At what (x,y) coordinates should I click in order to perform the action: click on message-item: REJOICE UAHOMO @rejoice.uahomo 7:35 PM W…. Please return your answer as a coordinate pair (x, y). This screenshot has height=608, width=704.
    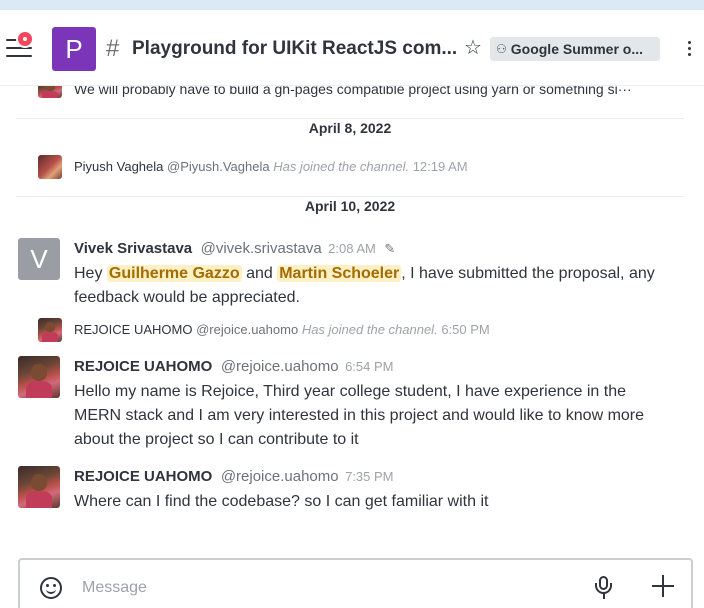
    Looking at the image, I should click on (352, 491).